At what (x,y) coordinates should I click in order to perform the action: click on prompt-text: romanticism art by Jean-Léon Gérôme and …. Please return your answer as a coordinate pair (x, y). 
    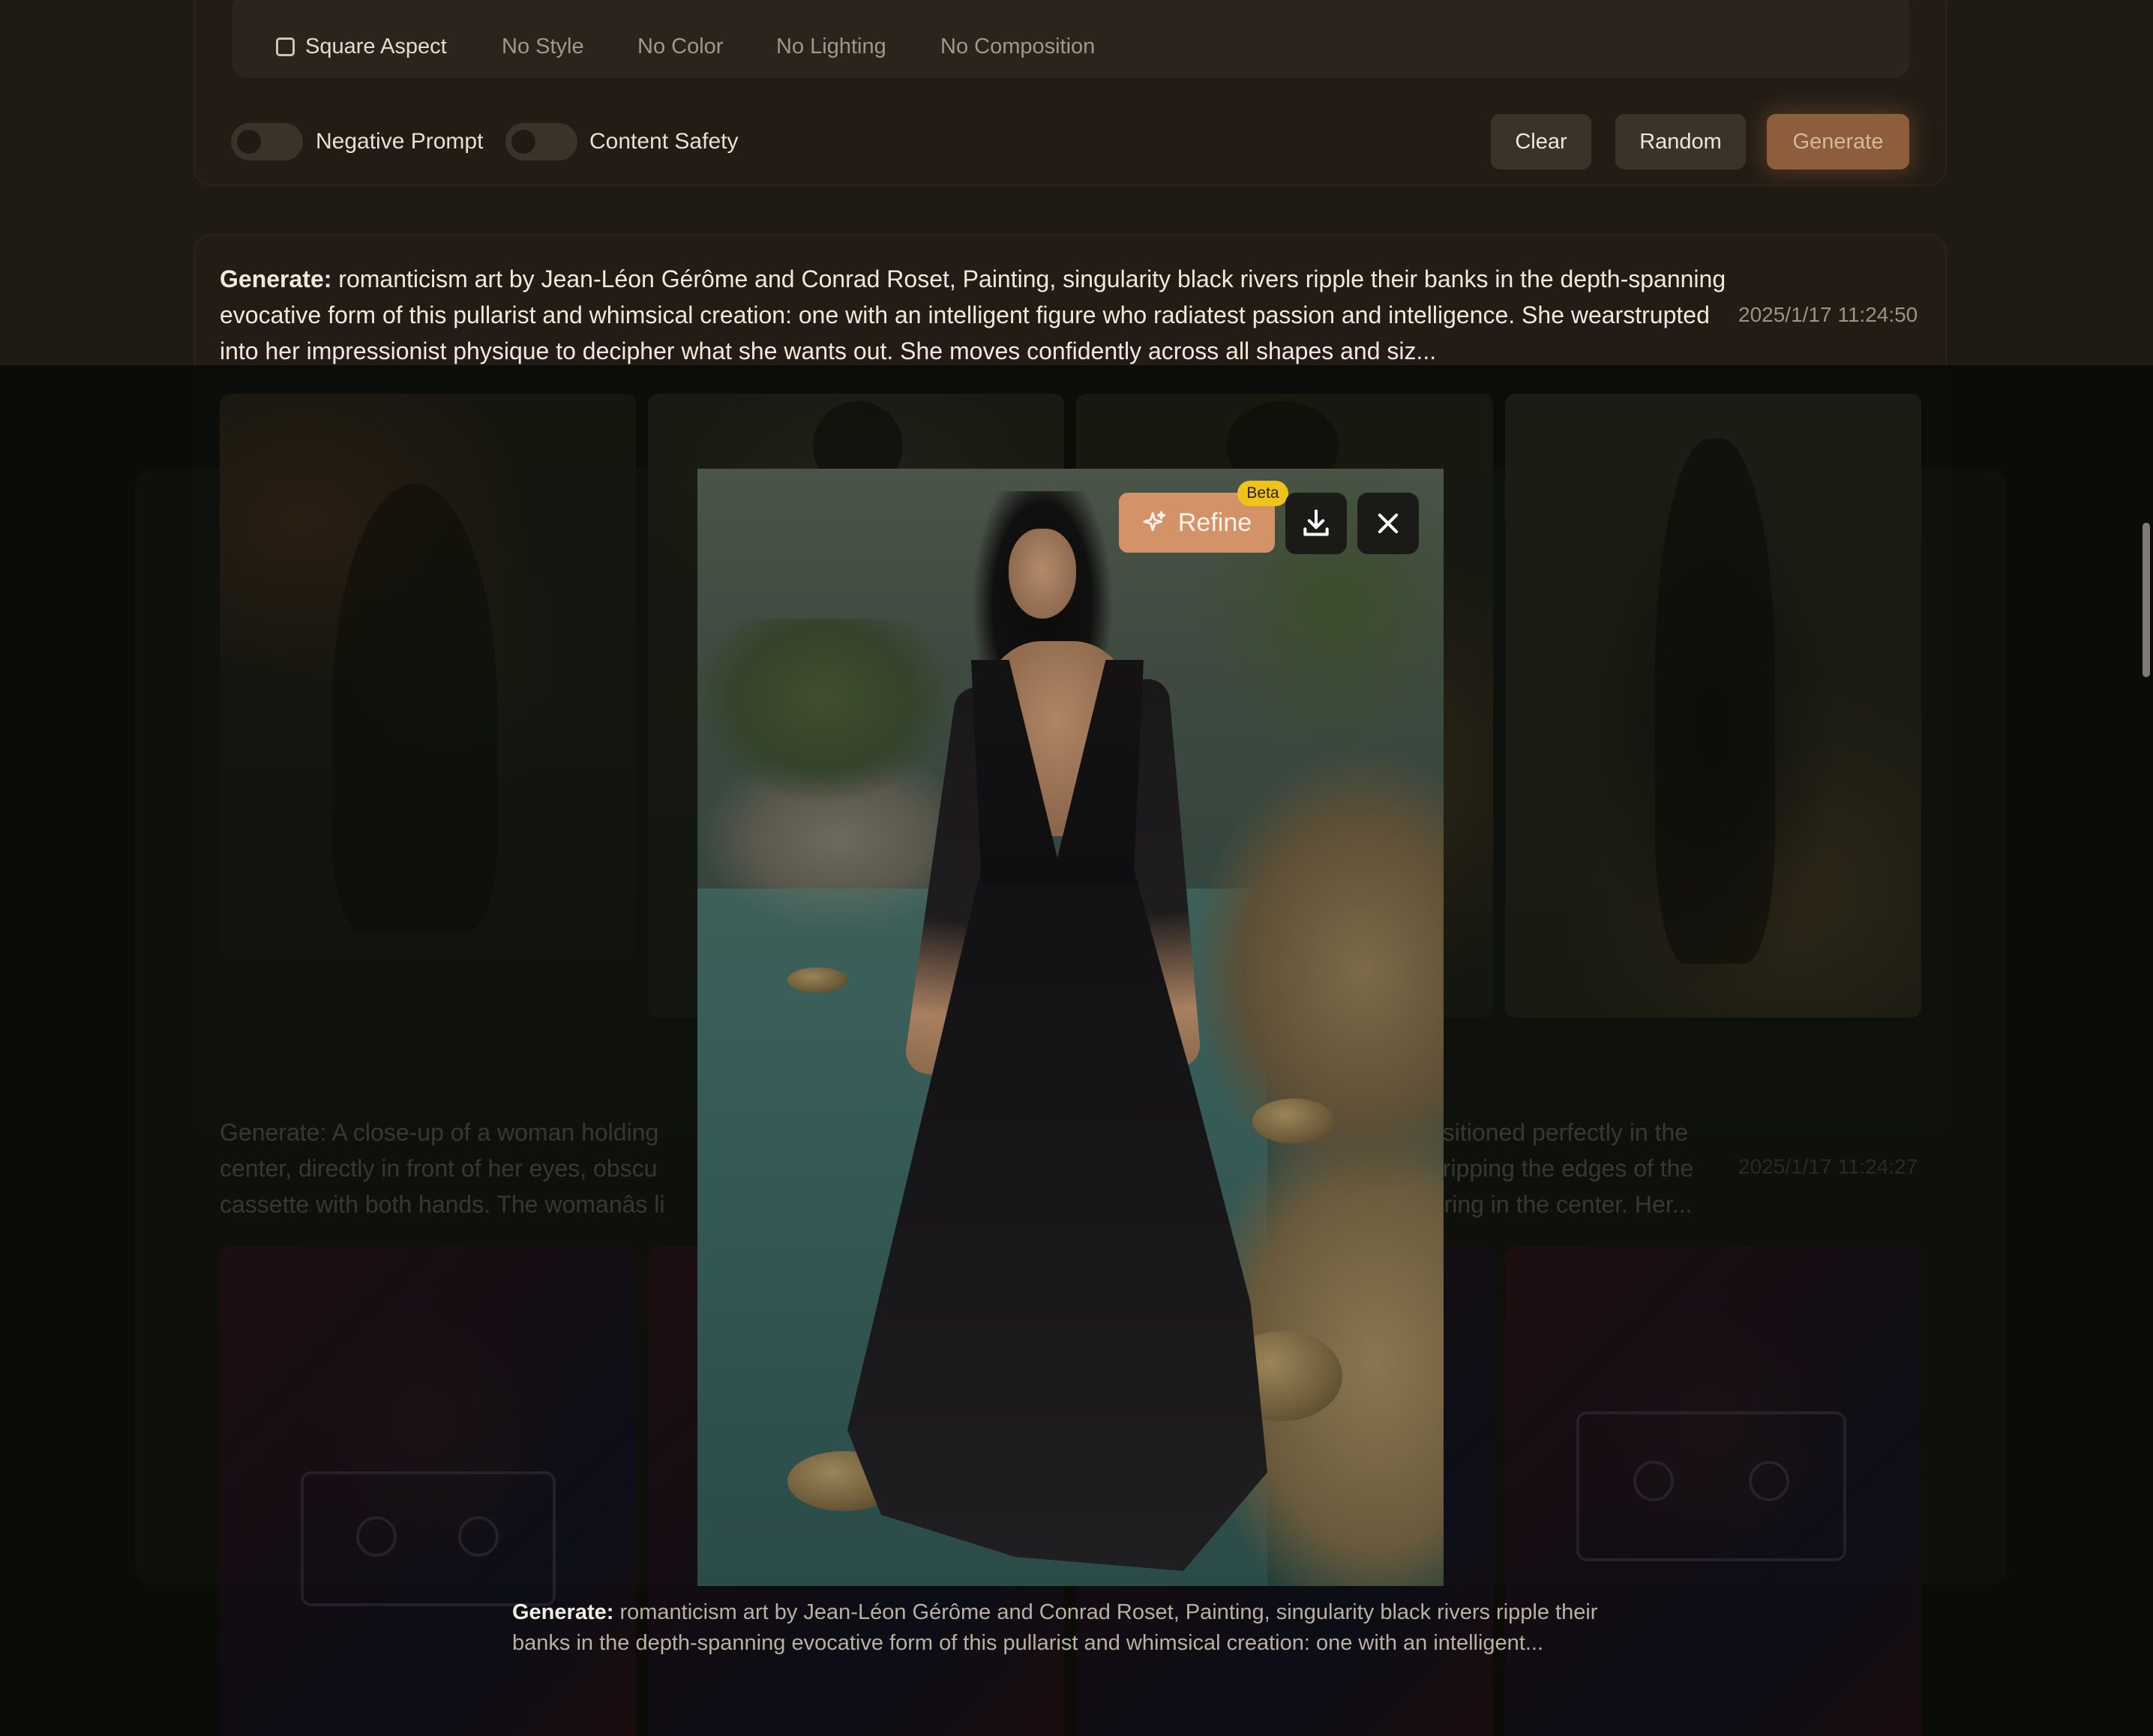
    Looking at the image, I should click on (973, 314).